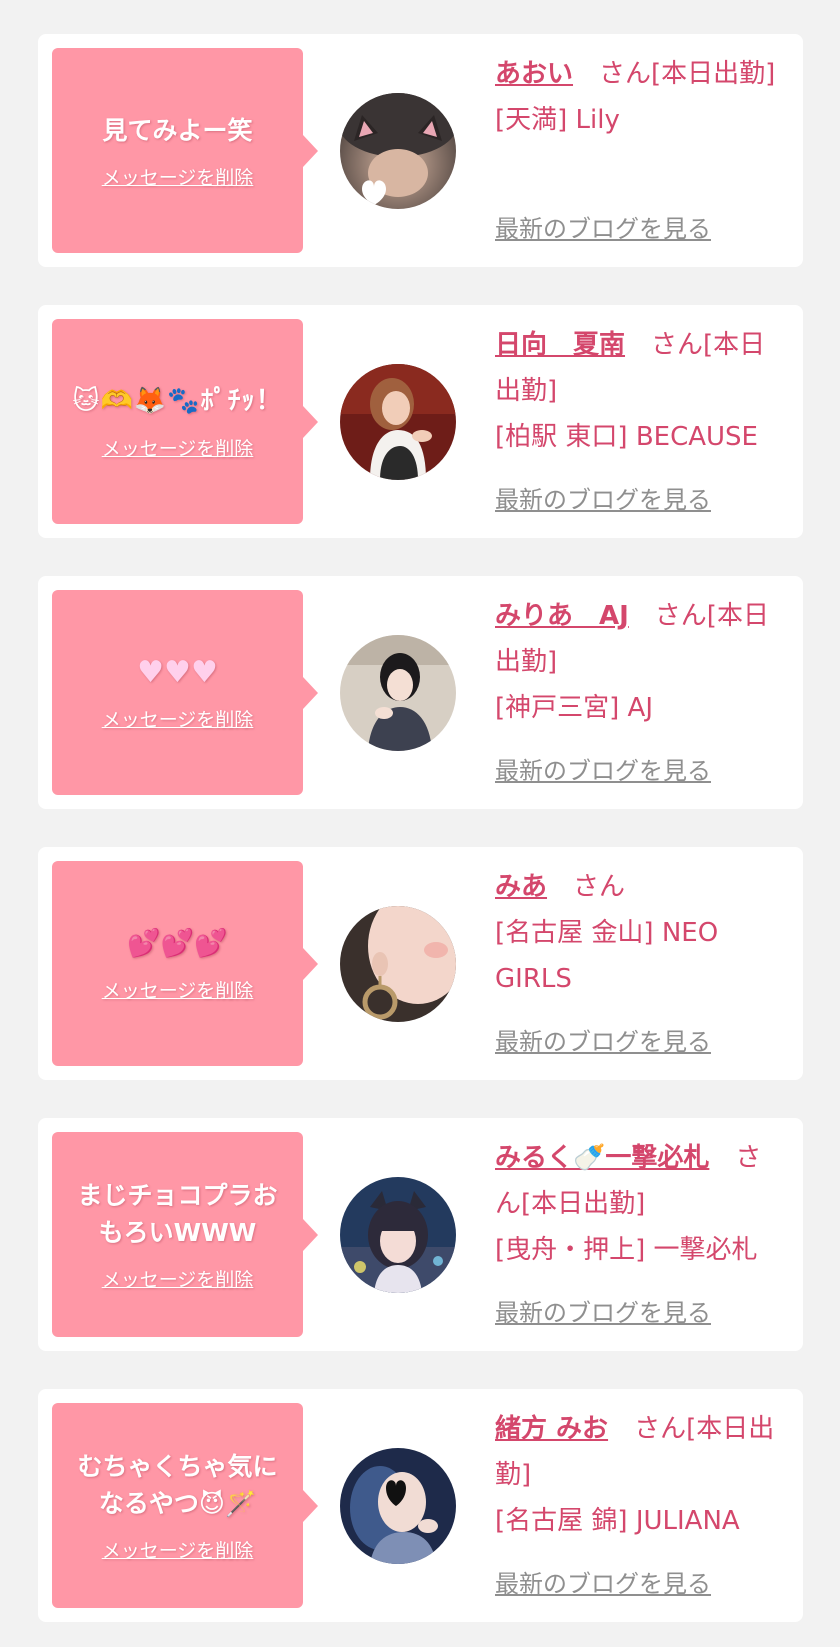 The image size is (840, 1647). I want to click on shop-name: [名古屋 金山] NEO GIRLS, so click(607, 956).